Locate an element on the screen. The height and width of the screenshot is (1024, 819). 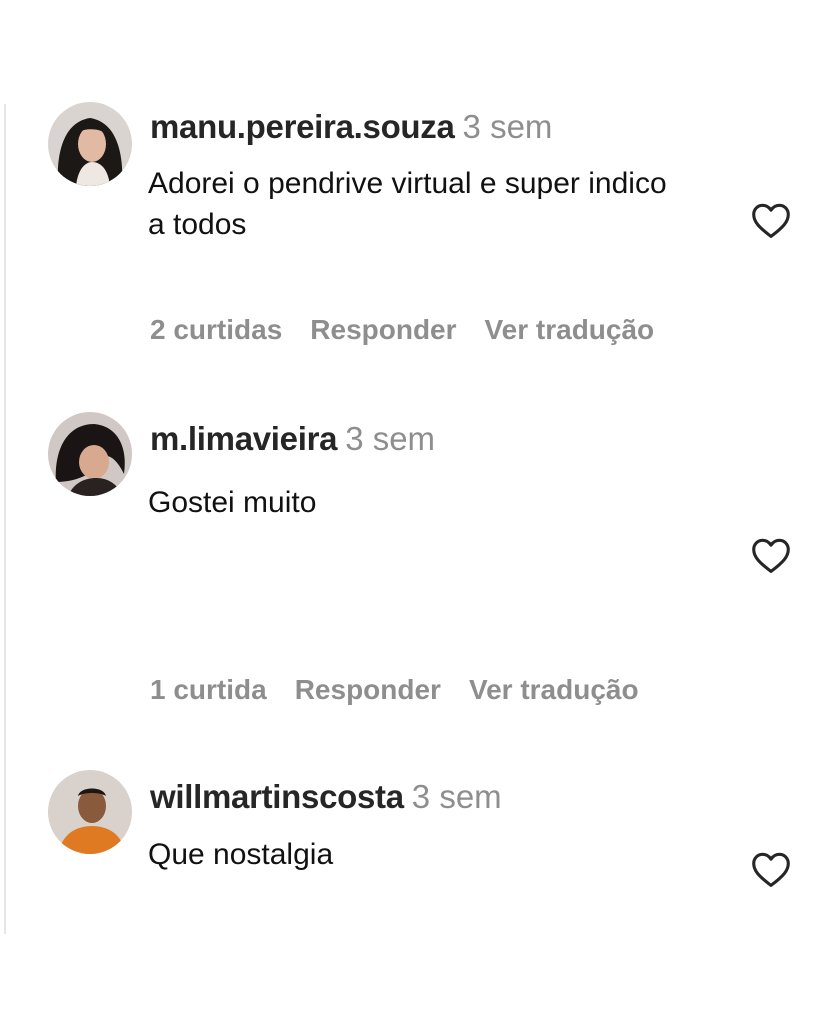
comment-username: manu.pereira.souza is located at coordinates (302, 126).